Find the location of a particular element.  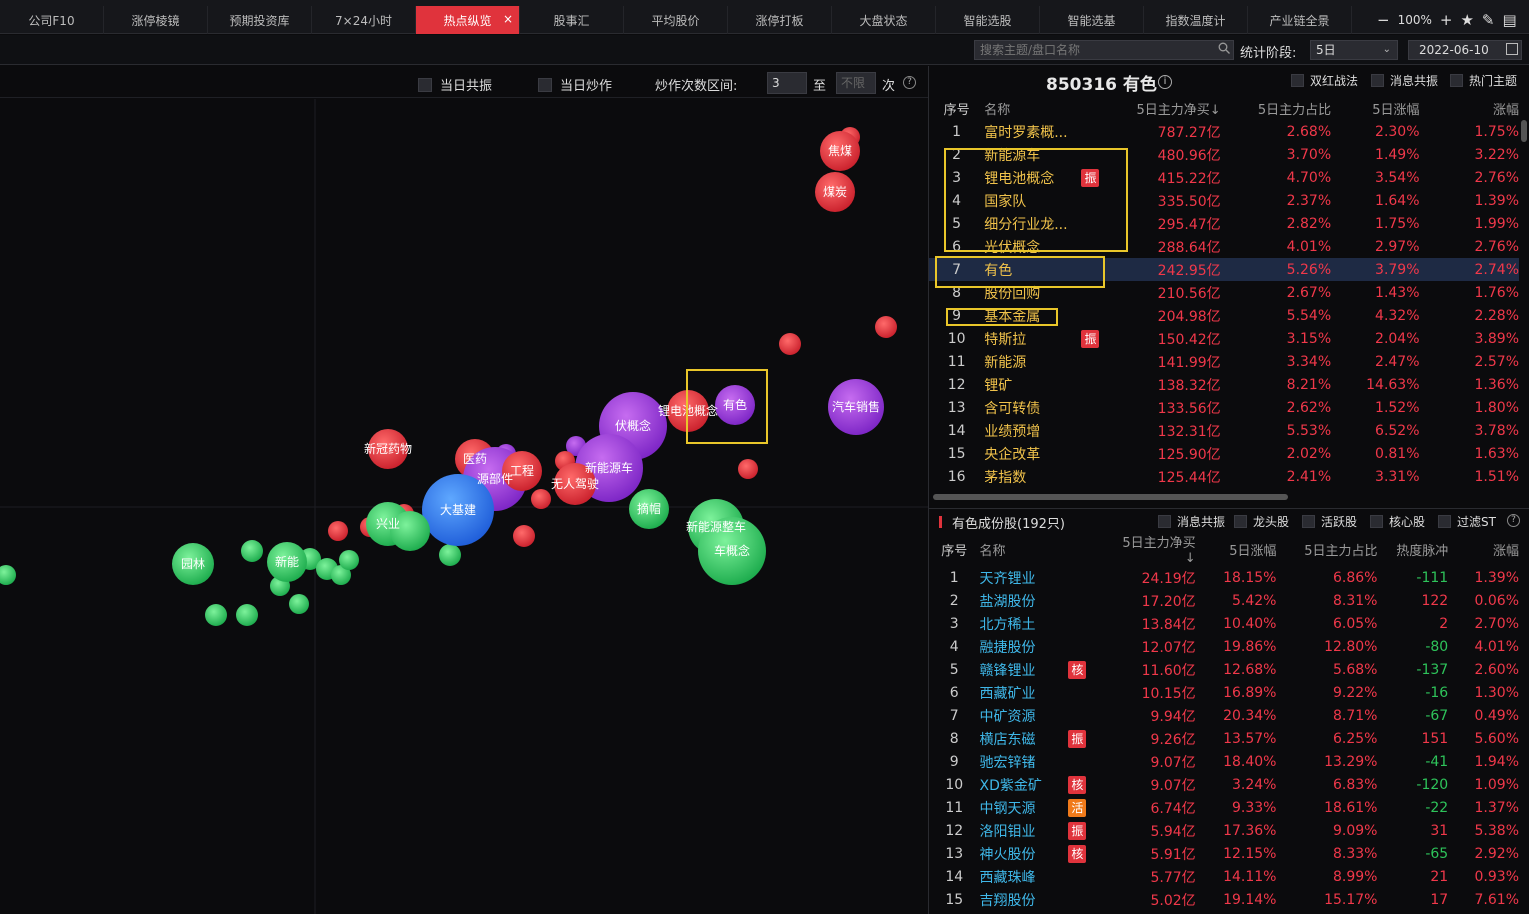

star-icon: ★ is located at coordinates (1466, 20).